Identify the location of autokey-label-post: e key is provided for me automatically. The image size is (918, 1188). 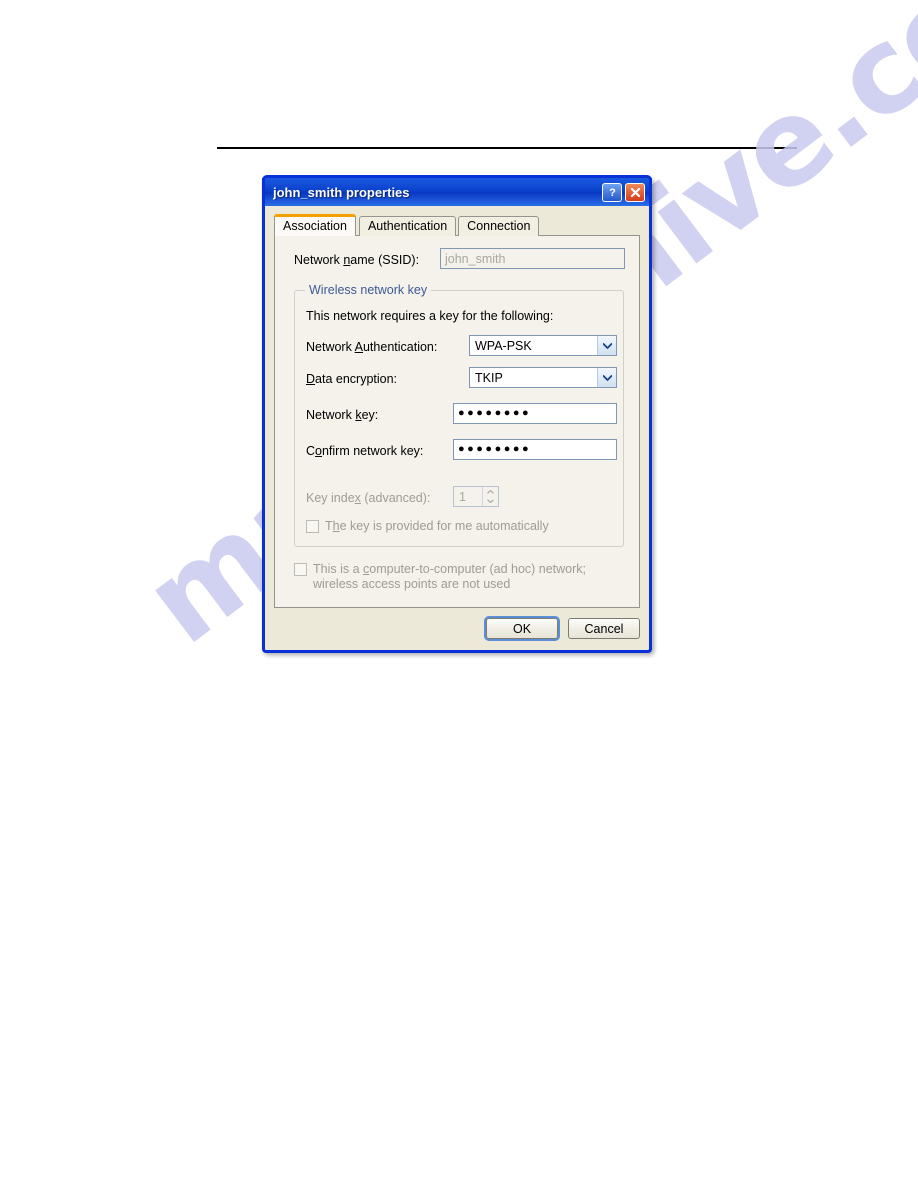
(444, 526).